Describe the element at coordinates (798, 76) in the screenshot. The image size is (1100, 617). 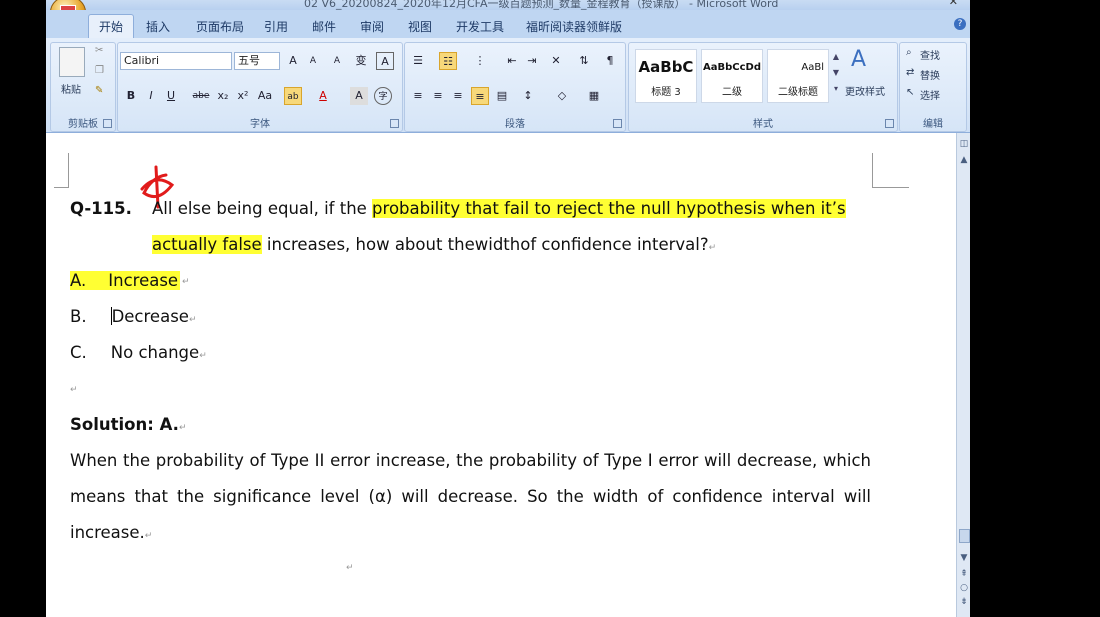
I see `style-level2-title: AaBl 二级标题` at that location.